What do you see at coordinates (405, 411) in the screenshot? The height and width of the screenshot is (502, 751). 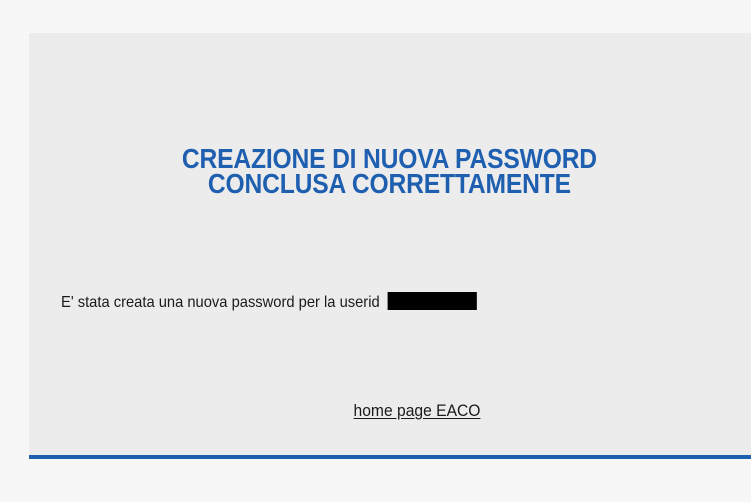 I see `home-page-link: home page EACO` at bounding box center [405, 411].